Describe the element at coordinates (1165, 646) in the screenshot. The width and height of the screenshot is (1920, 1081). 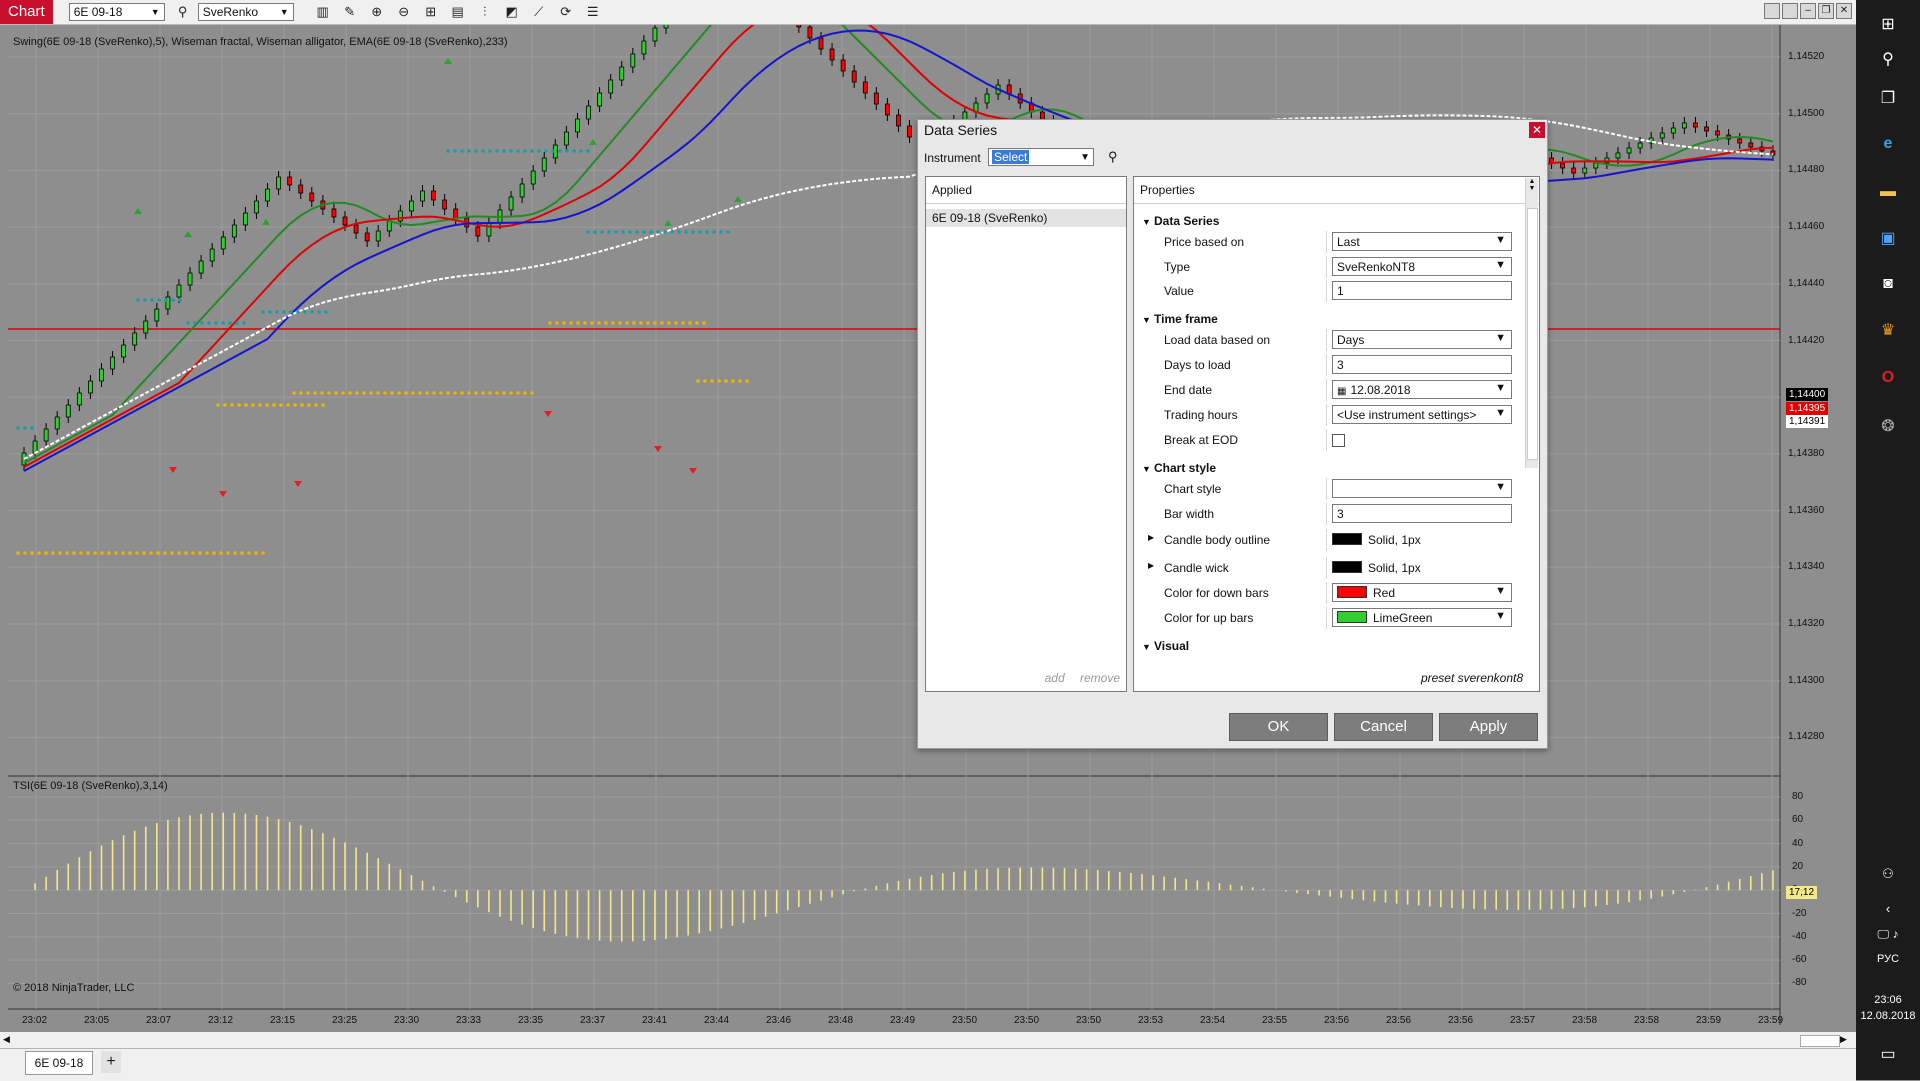
I see `section-visual: ▼ Visual` at that location.